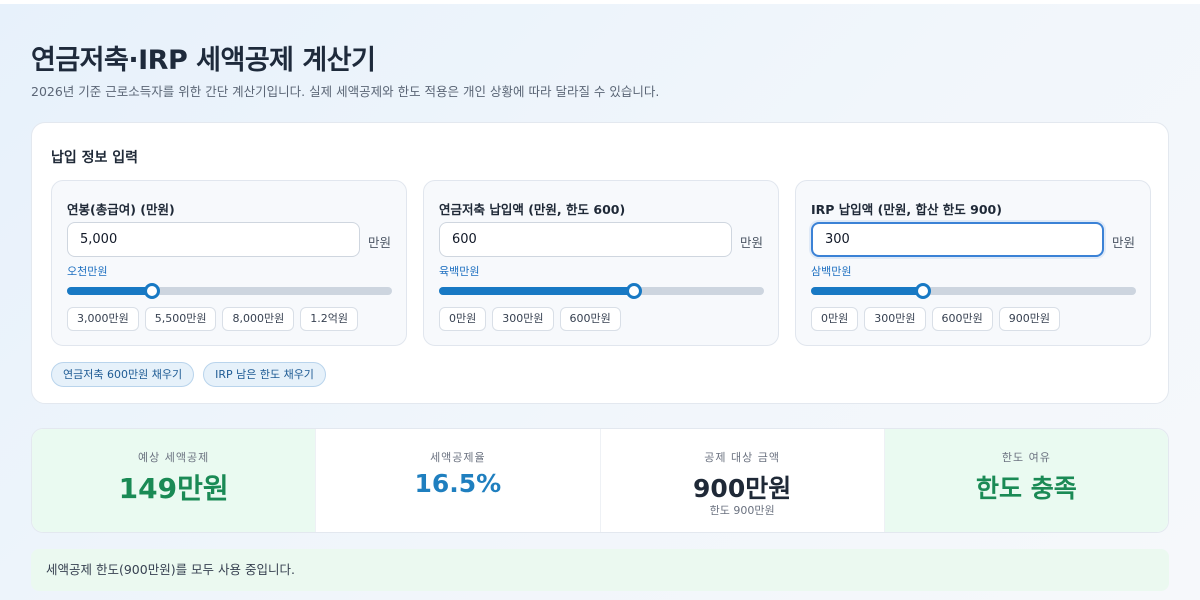 This screenshot has width=1200, height=600. Describe the element at coordinates (1124, 242) in the screenshot. I see `irp-unit: 만원` at that location.